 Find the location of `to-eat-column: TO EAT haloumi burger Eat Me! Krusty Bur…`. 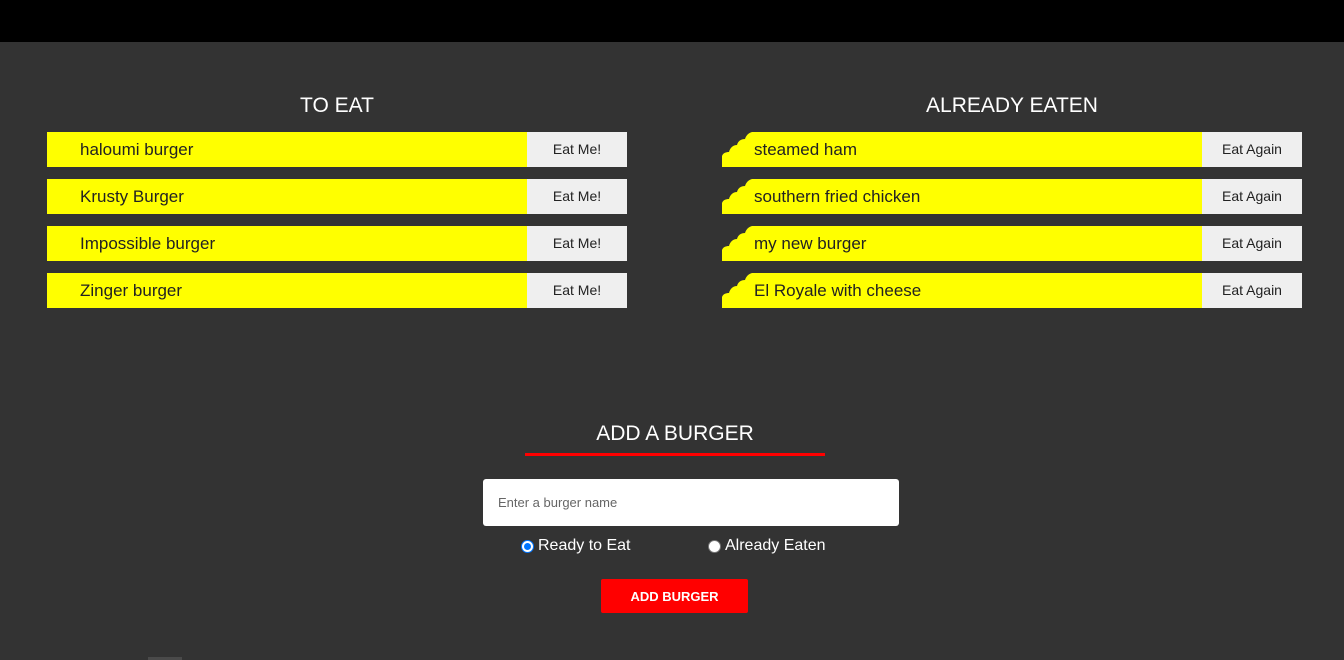

to-eat-column: TO EAT haloumi burger Eat Me! Krusty Bur… is located at coordinates (337, 206).